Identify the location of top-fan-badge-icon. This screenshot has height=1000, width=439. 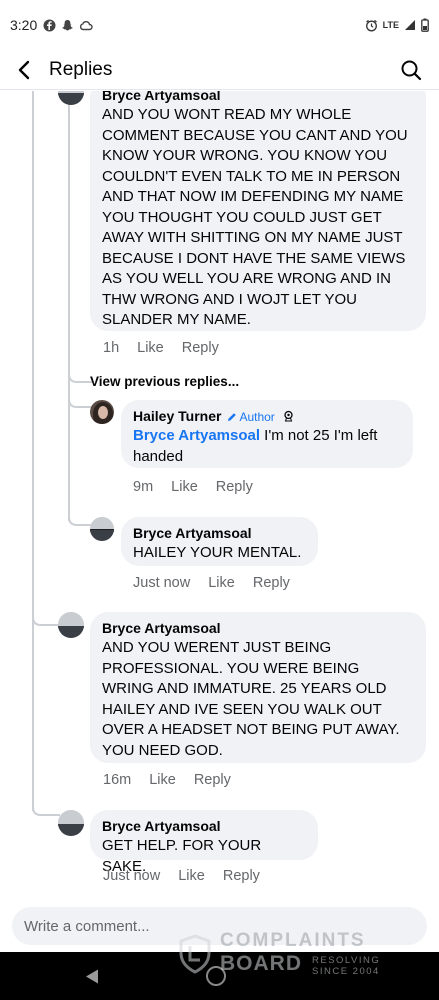
(288, 416).